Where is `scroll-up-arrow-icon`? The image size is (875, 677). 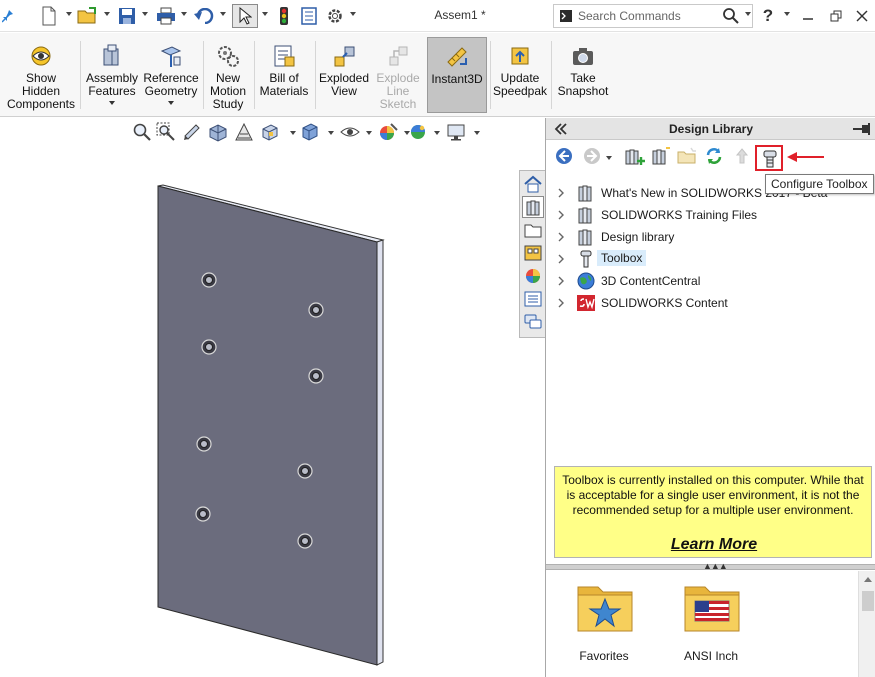
scroll-up-arrow-icon is located at coordinates (868, 579).